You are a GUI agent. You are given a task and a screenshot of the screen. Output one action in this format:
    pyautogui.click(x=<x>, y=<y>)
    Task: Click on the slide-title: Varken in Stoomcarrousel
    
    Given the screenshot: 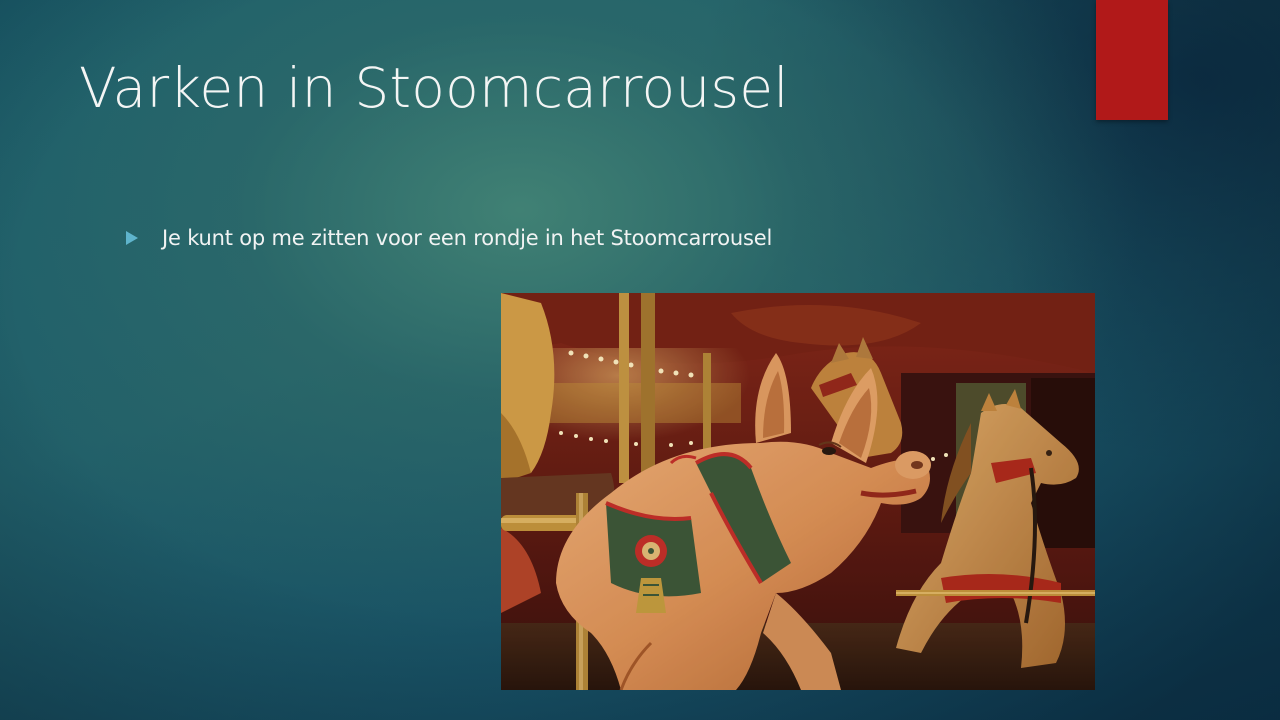 What is the action you would take?
    pyautogui.click(x=434, y=88)
    